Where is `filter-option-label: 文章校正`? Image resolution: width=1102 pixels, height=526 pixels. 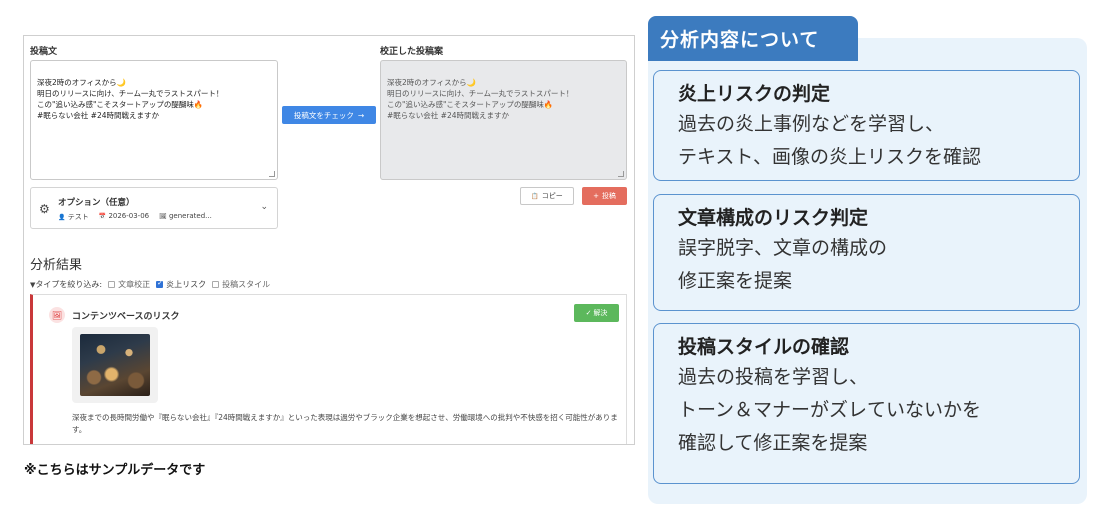
filter-option-label: 文章校正 is located at coordinates (134, 284).